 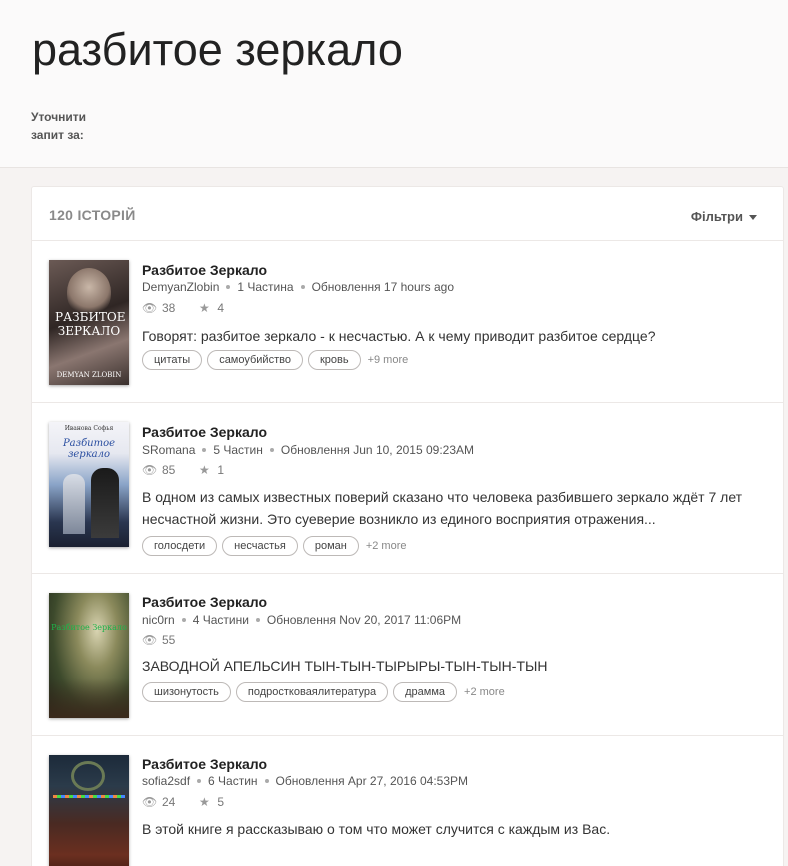 What do you see at coordinates (716, 216) in the screenshot?
I see `filters-label: Фільтри` at bounding box center [716, 216].